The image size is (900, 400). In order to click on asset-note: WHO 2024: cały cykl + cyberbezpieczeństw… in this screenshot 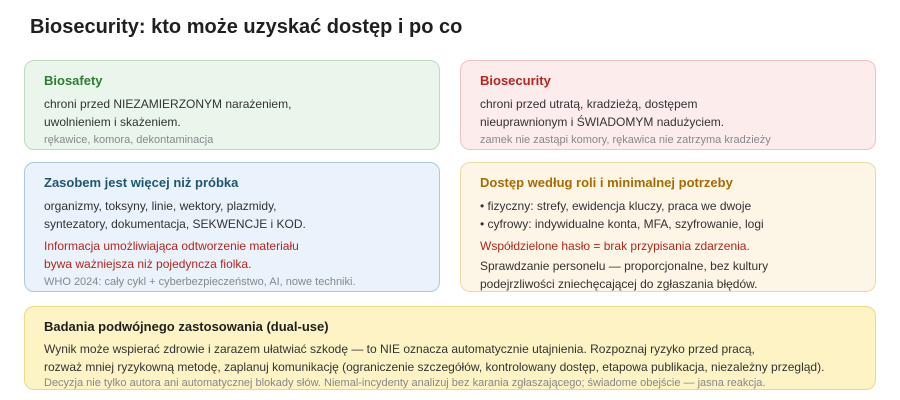, I will do `click(200, 282)`.